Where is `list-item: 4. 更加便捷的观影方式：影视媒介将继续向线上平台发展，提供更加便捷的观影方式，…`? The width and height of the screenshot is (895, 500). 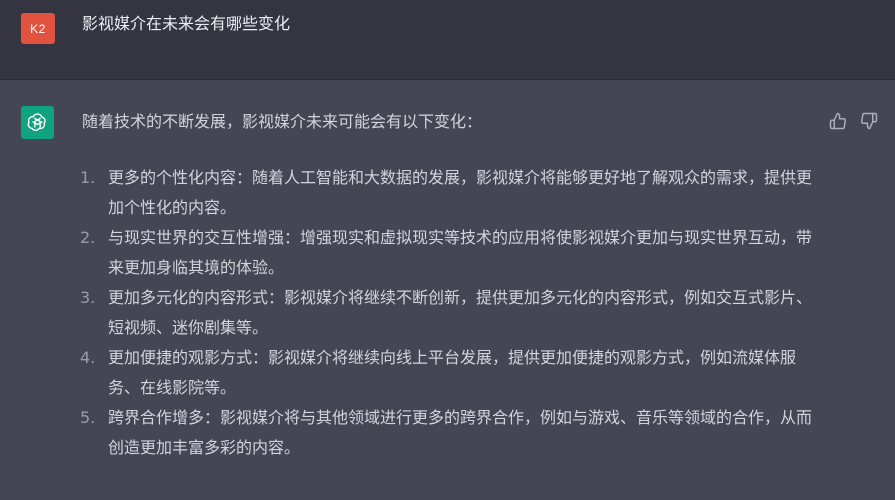
list-item: 4. 更加便捷的观影方式：影视媒介将继续向线上平台发展，提供更加便捷的观影方式，… is located at coordinates (448, 373).